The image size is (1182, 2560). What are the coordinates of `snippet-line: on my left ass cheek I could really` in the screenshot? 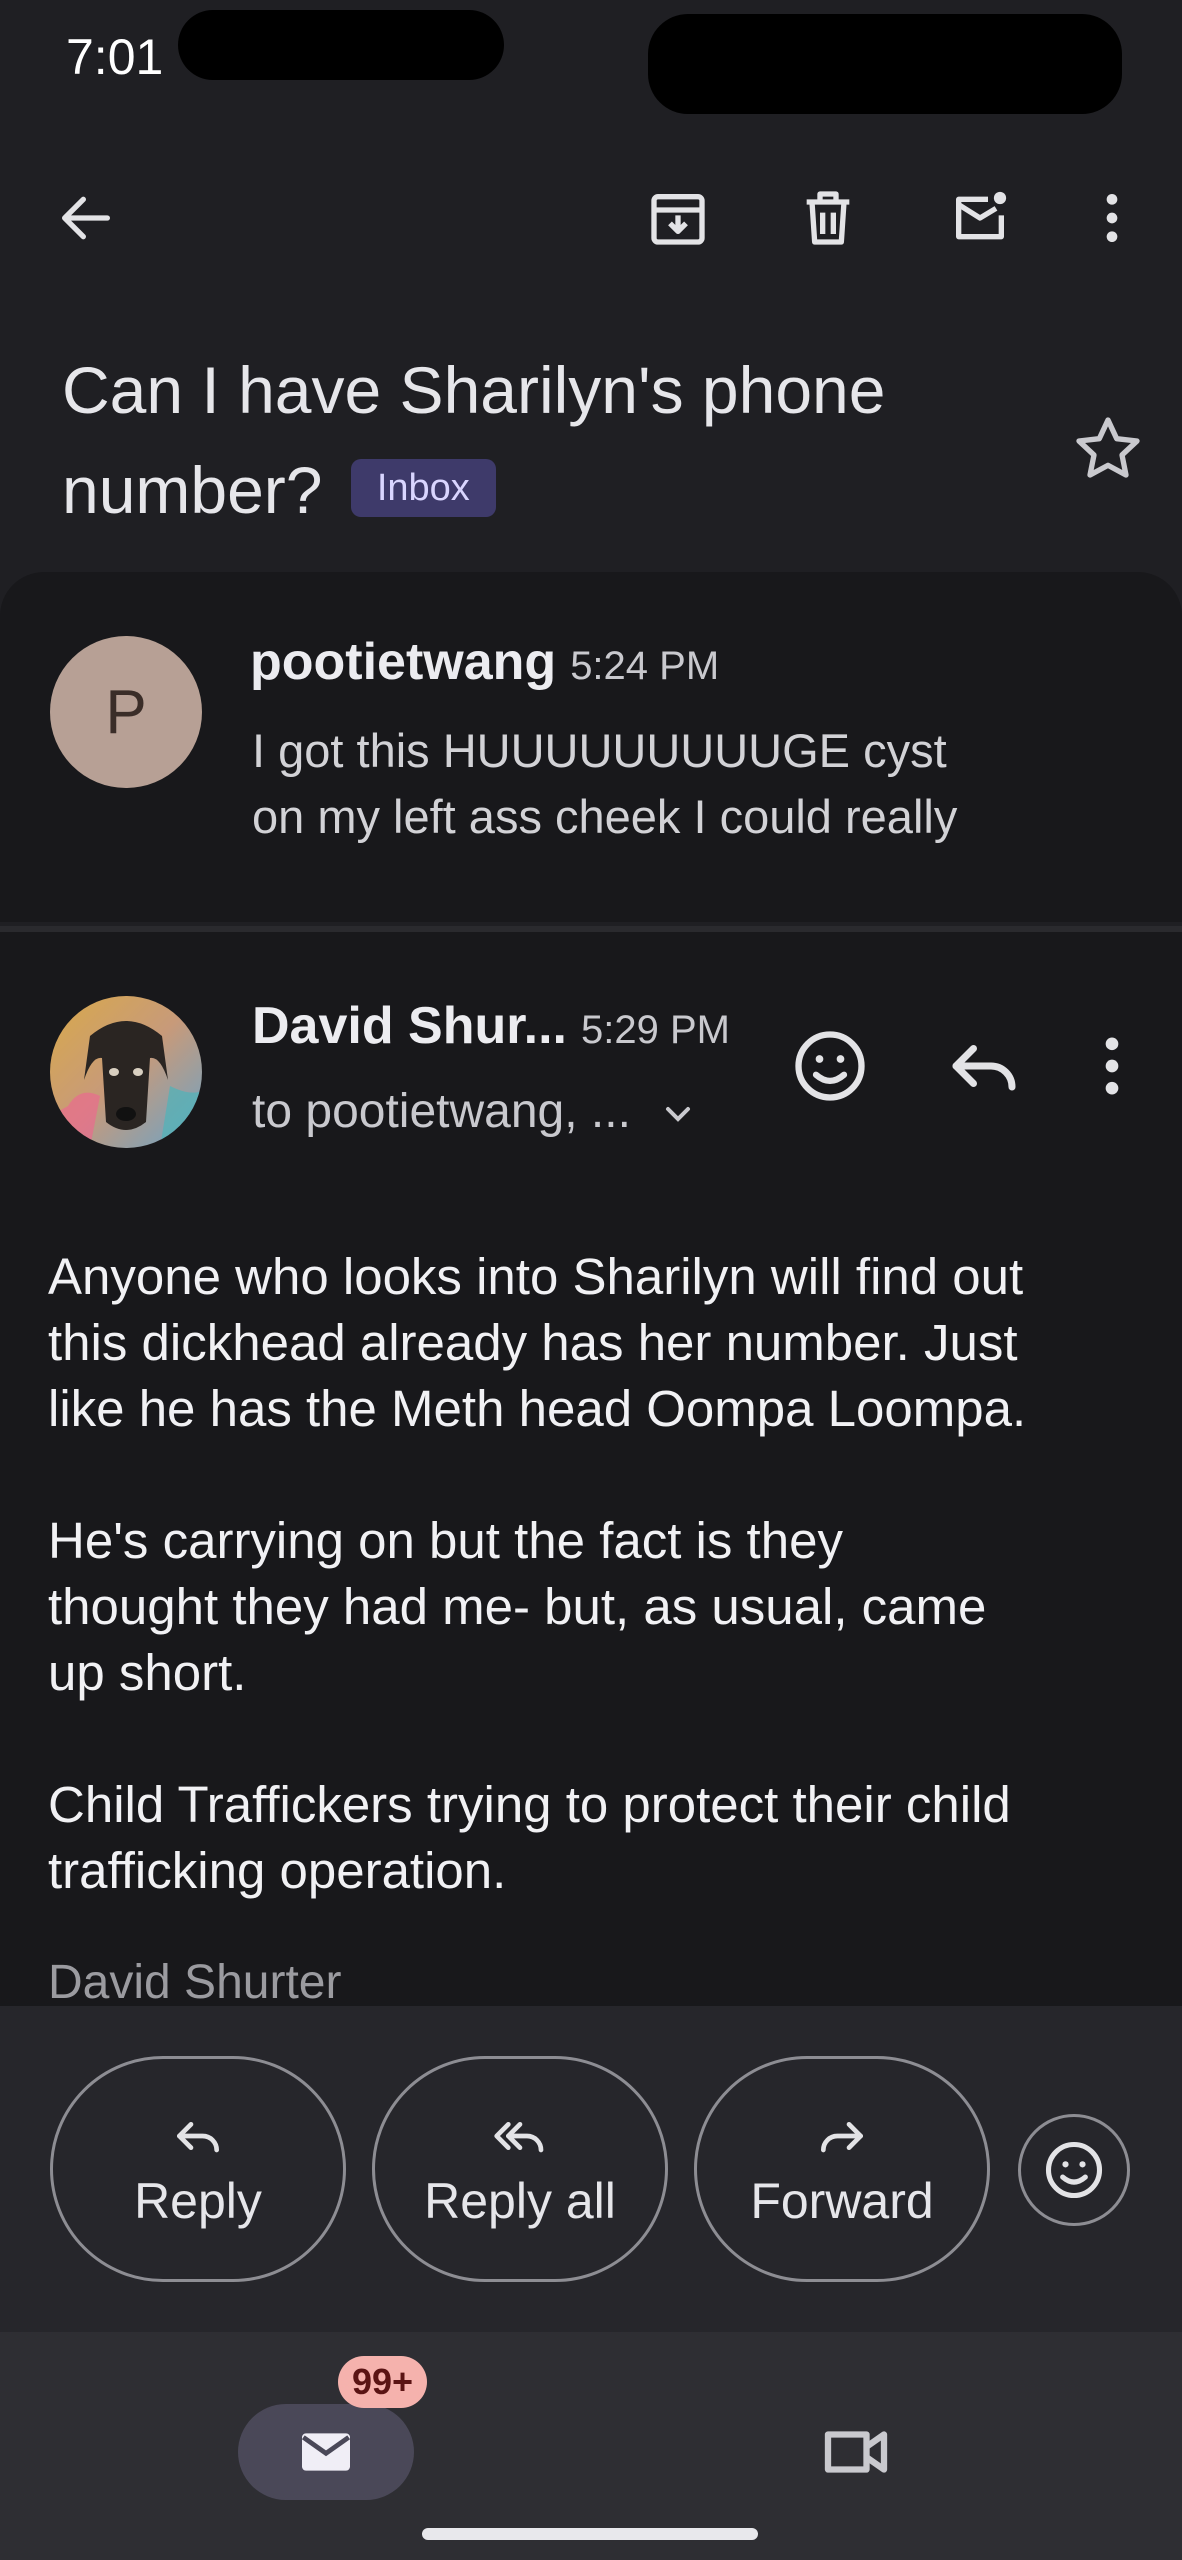 It's located at (605, 816).